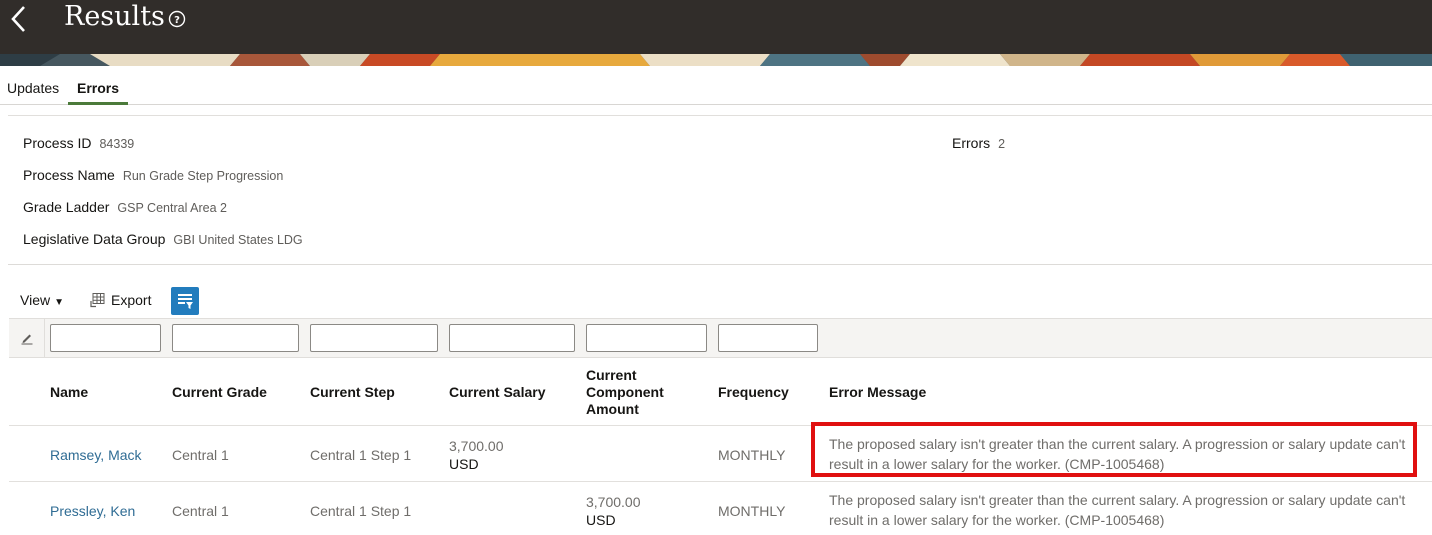 This screenshot has height=535, width=1432. What do you see at coordinates (35, 300) in the screenshot?
I see `view-label: View` at bounding box center [35, 300].